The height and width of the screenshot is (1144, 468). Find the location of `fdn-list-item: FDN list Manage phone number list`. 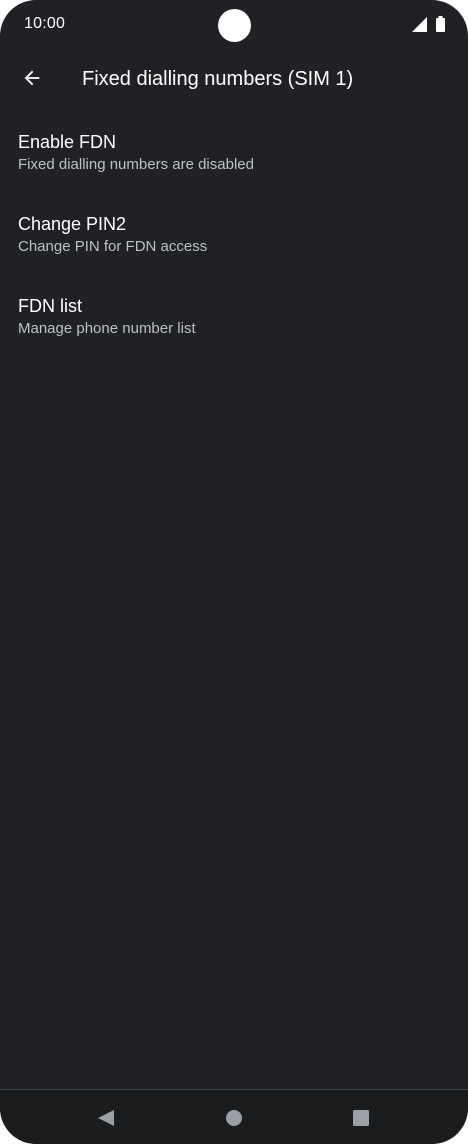

fdn-list-item: FDN list Manage phone number list is located at coordinates (234, 325).